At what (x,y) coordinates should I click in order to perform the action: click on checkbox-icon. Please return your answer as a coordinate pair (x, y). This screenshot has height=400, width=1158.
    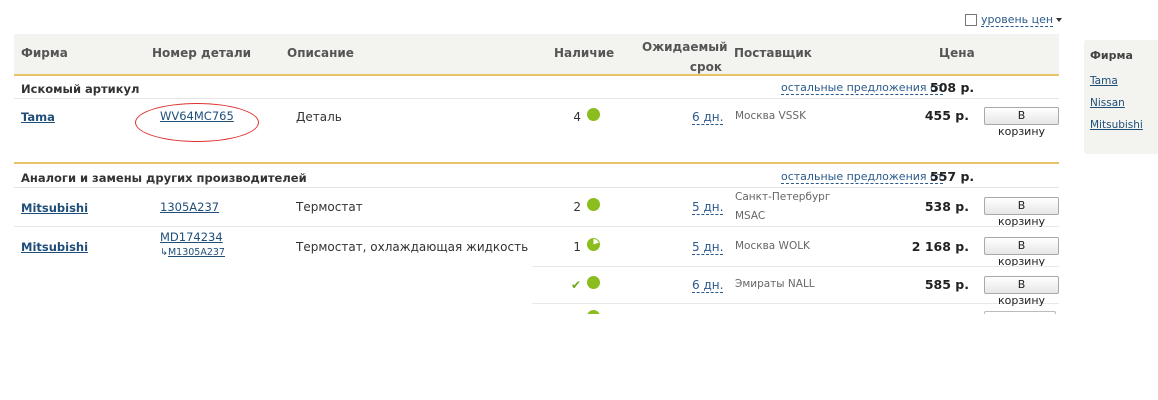
    Looking at the image, I should click on (971, 20).